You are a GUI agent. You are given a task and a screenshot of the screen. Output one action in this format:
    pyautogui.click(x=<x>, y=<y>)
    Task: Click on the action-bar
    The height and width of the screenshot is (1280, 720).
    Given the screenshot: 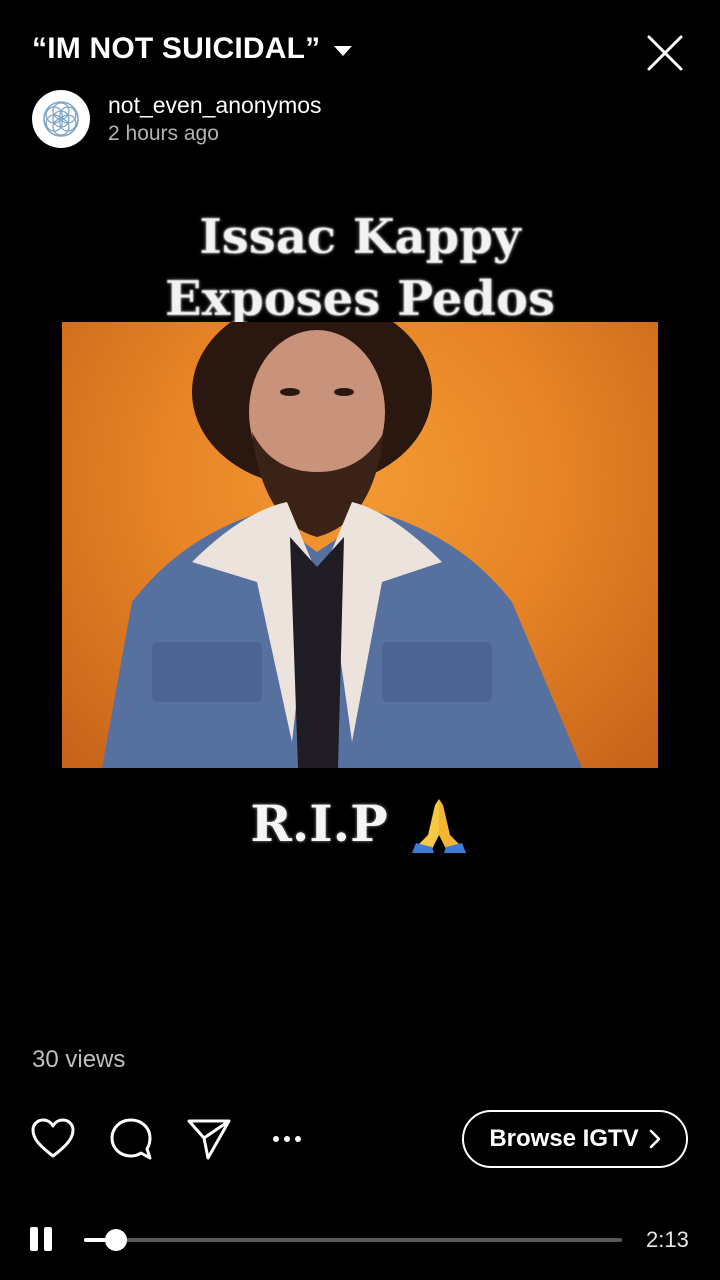 What is the action you would take?
    pyautogui.click(x=170, y=1139)
    